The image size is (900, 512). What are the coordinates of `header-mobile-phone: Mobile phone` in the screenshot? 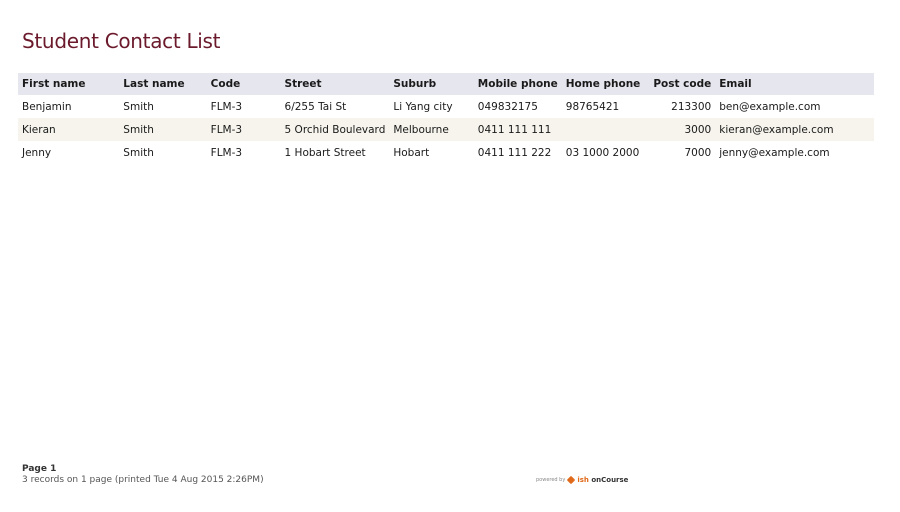 It's located at (517, 84).